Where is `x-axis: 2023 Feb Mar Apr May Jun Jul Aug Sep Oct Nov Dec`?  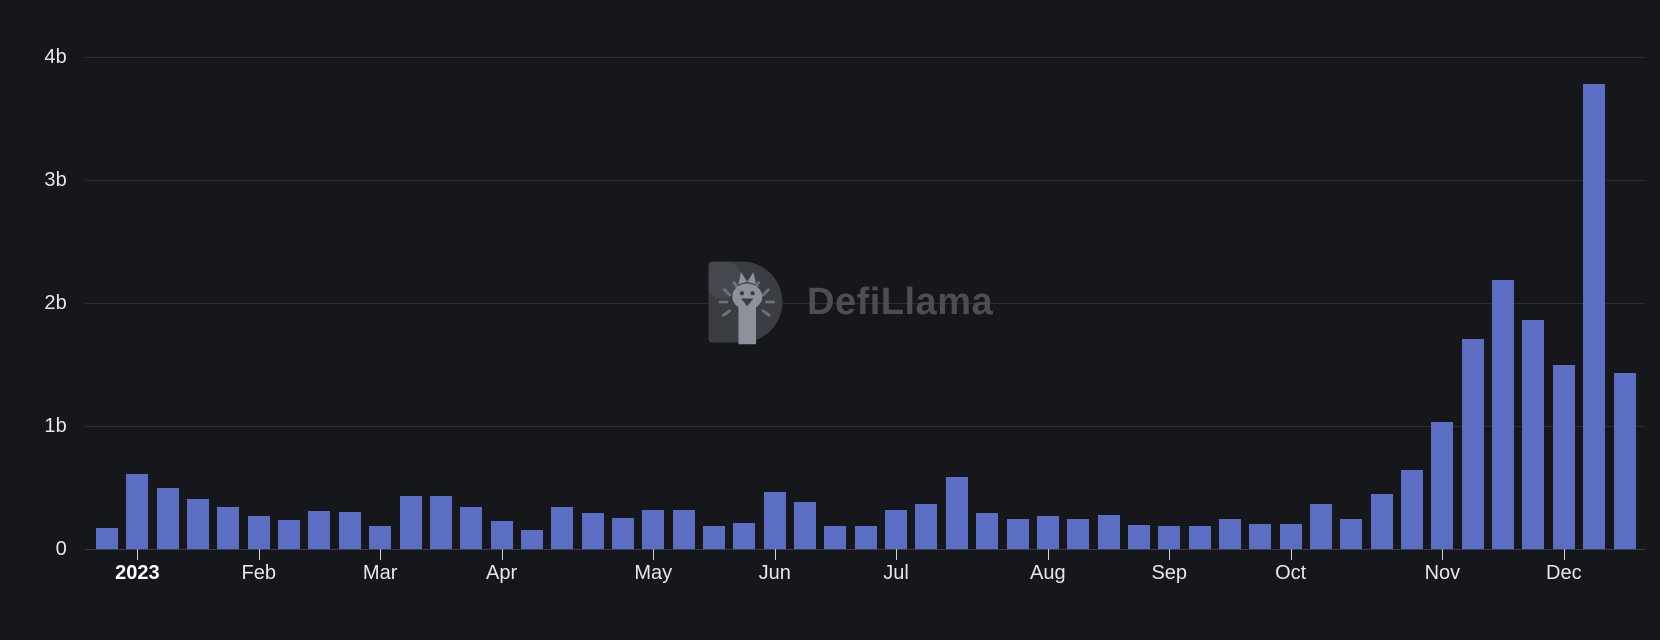
x-axis: 2023 Feb Mar Apr May Jun Jul Aug Sep Oct Nov Dec is located at coordinates (865, 594).